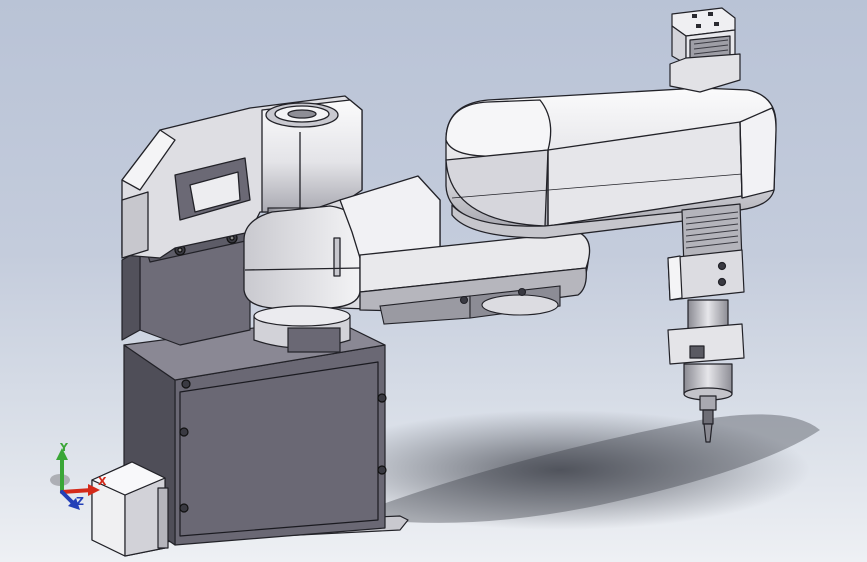 The height and width of the screenshot is (562, 867). Describe the element at coordinates (80, 501) in the screenshot. I see `triad-z-label: Z` at that location.